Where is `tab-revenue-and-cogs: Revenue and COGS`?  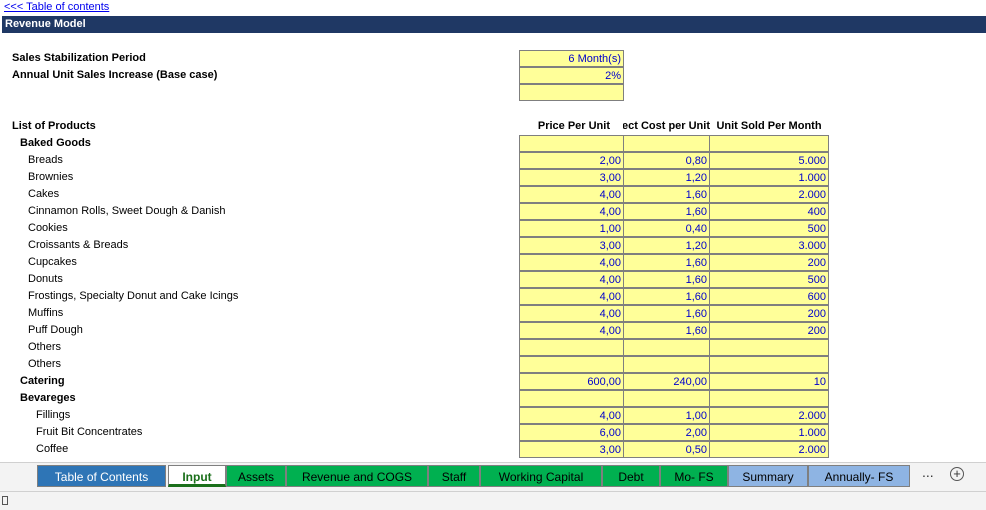
tab-revenue-and-cogs: Revenue and COGS is located at coordinates (357, 476).